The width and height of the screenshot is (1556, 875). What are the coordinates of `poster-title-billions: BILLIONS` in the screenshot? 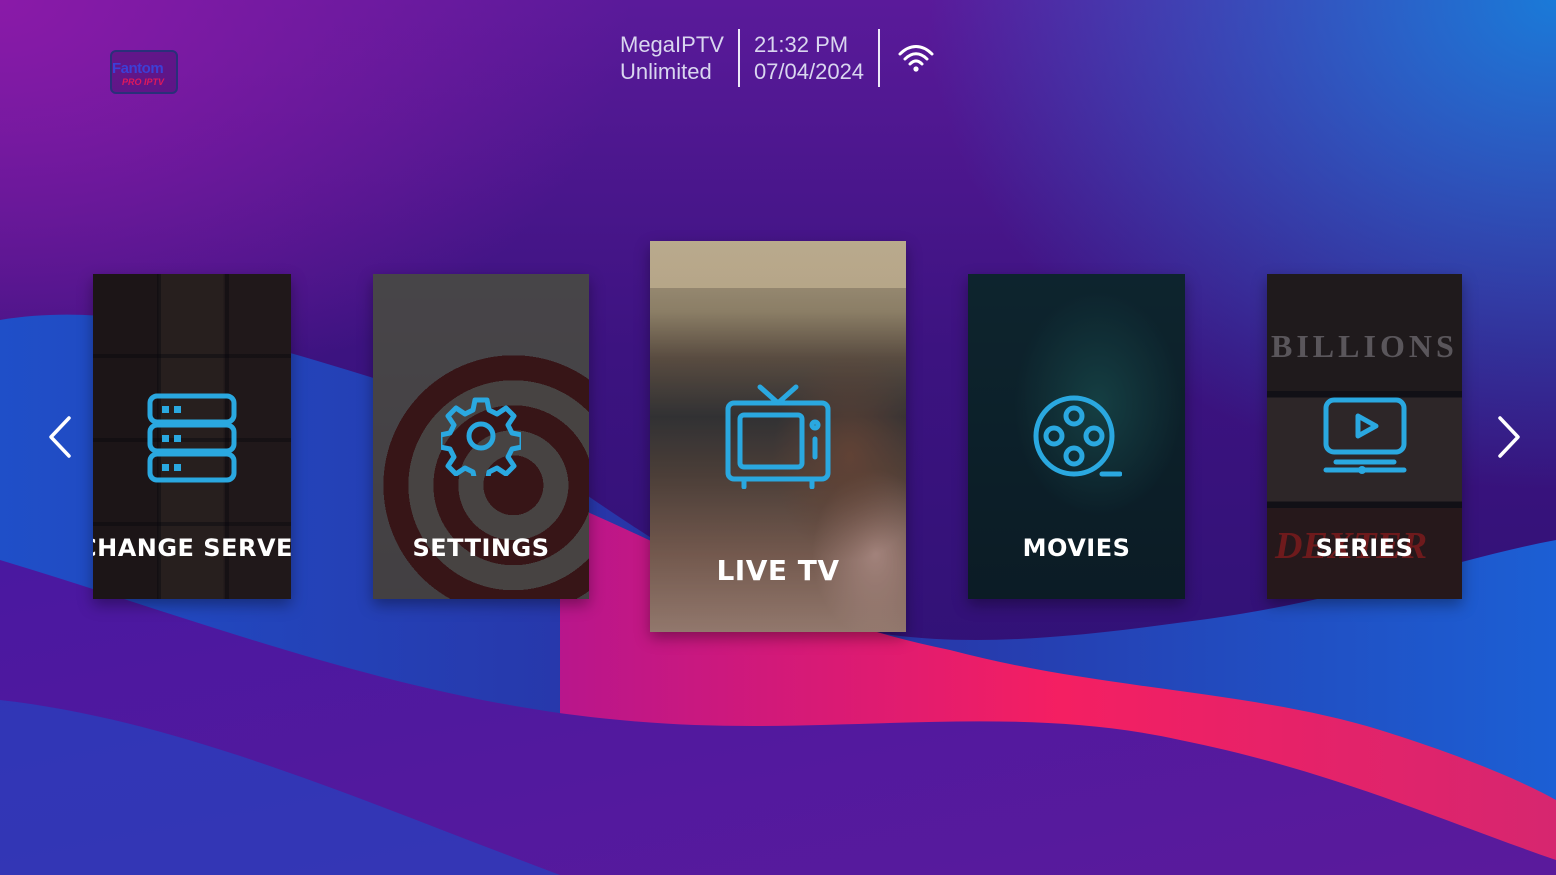 It's located at (1364, 346).